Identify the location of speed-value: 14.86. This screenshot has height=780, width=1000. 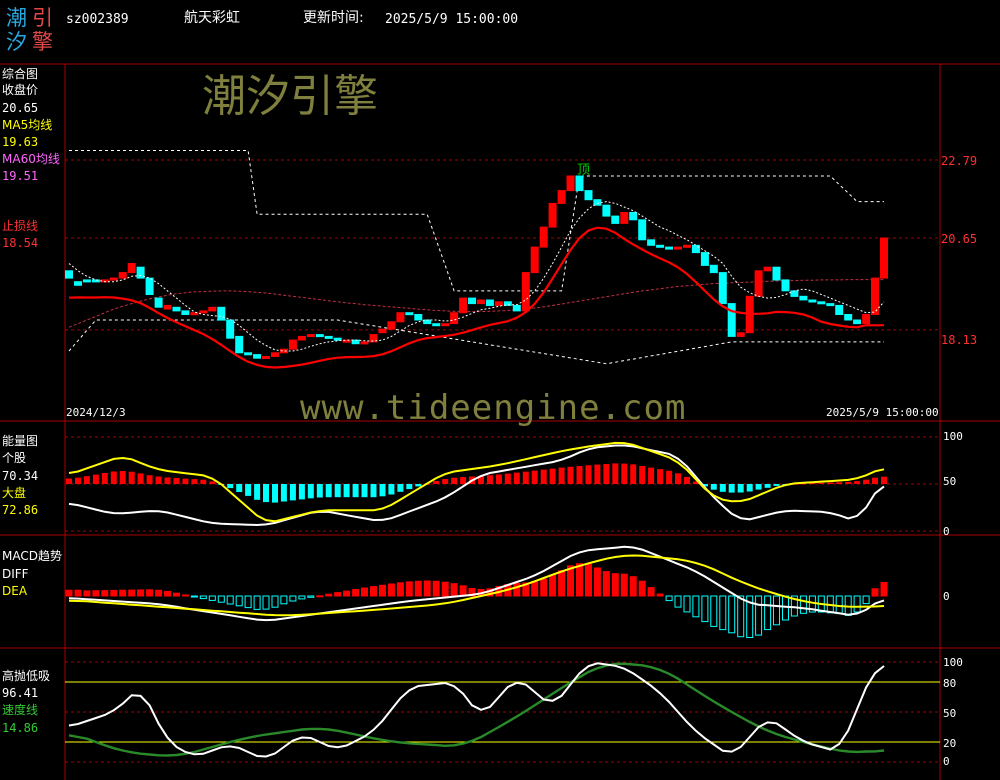
(20, 728).